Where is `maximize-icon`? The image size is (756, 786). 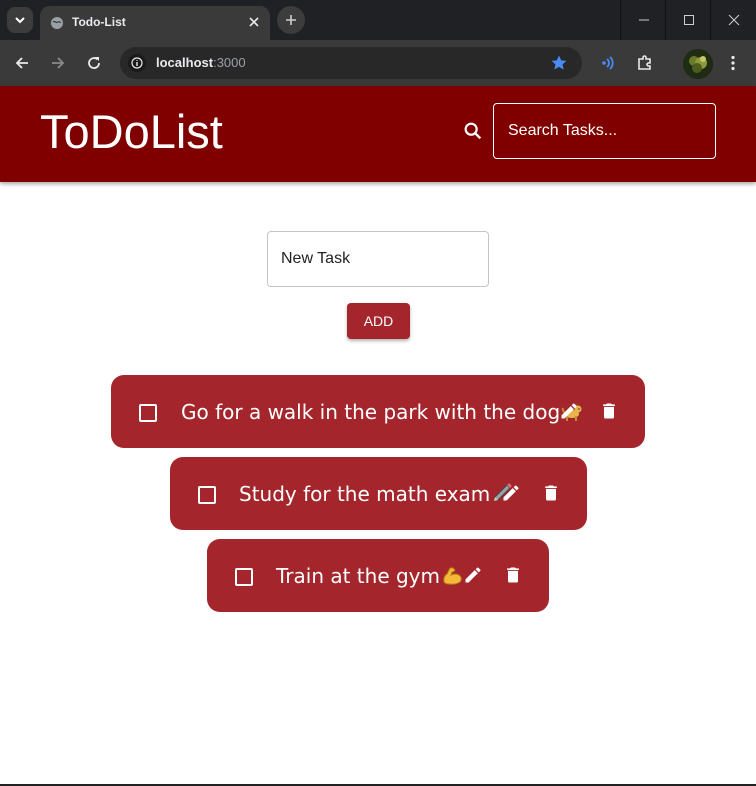
maximize-icon is located at coordinates (688, 20).